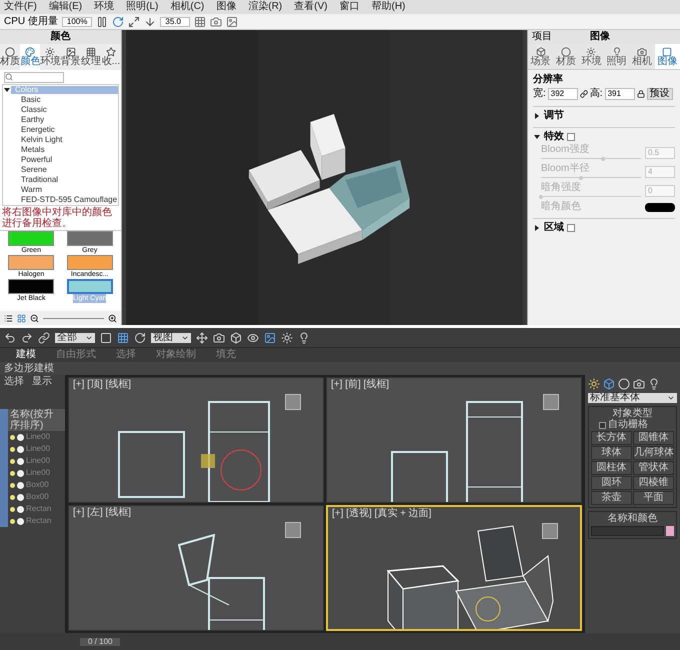  What do you see at coordinates (554, 116) in the screenshot?
I see `section-title: 调节` at bounding box center [554, 116].